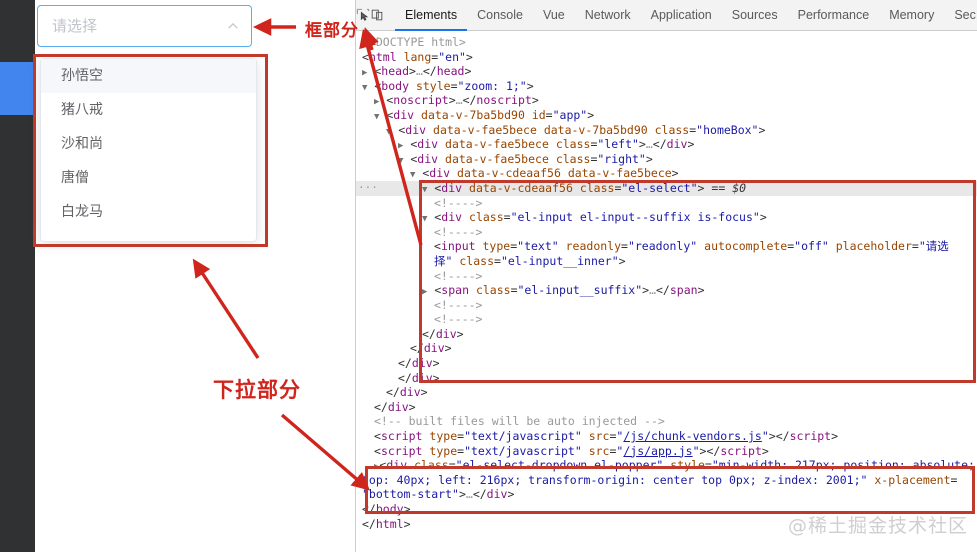 This screenshot has width=977, height=552. What do you see at coordinates (755, 15) in the screenshot?
I see `tab-sources: Sources` at bounding box center [755, 15].